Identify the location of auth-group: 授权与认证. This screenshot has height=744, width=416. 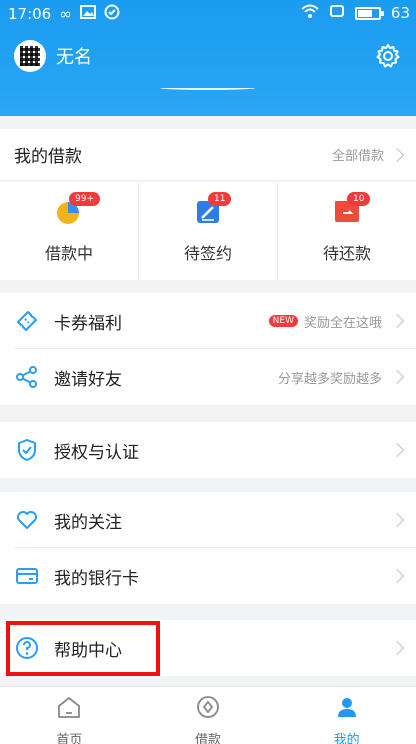
(208, 450).